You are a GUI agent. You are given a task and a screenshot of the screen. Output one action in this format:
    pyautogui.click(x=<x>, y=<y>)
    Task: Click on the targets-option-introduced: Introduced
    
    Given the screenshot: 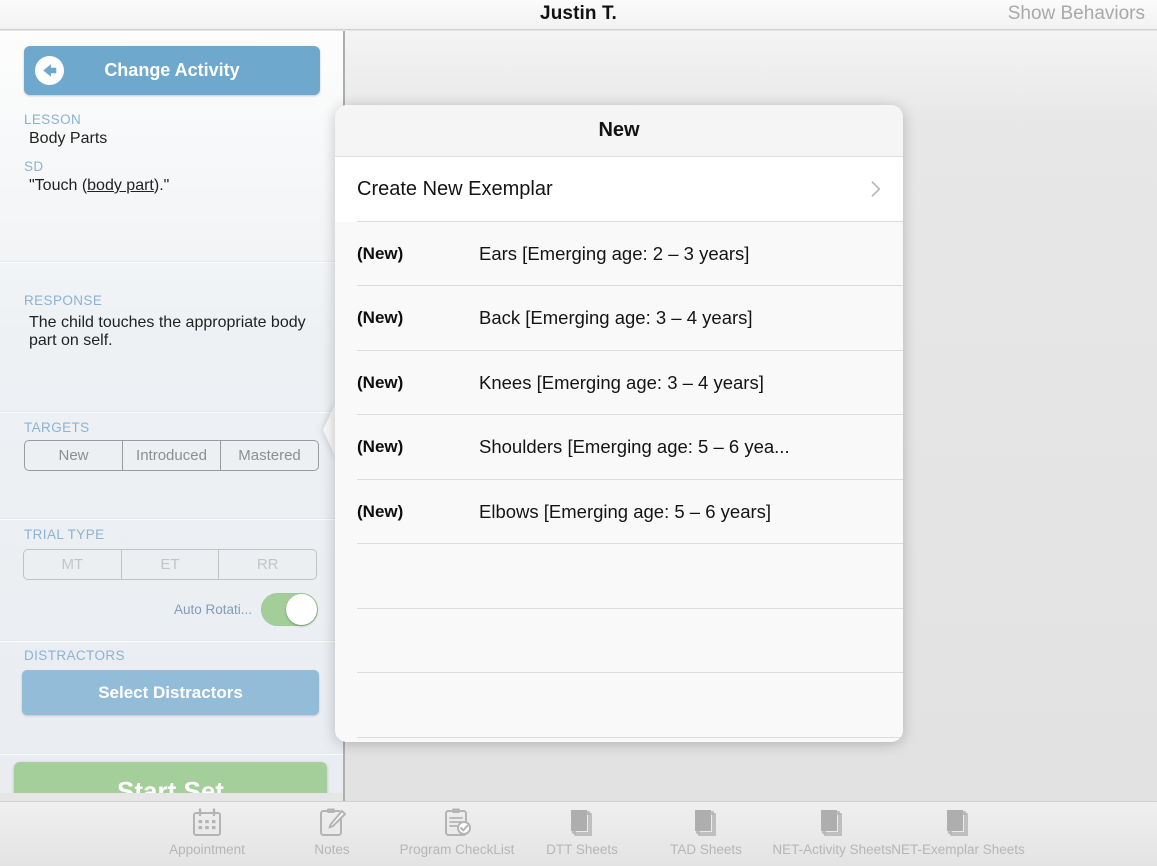 What is the action you would take?
    pyautogui.click(x=172, y=455)
    